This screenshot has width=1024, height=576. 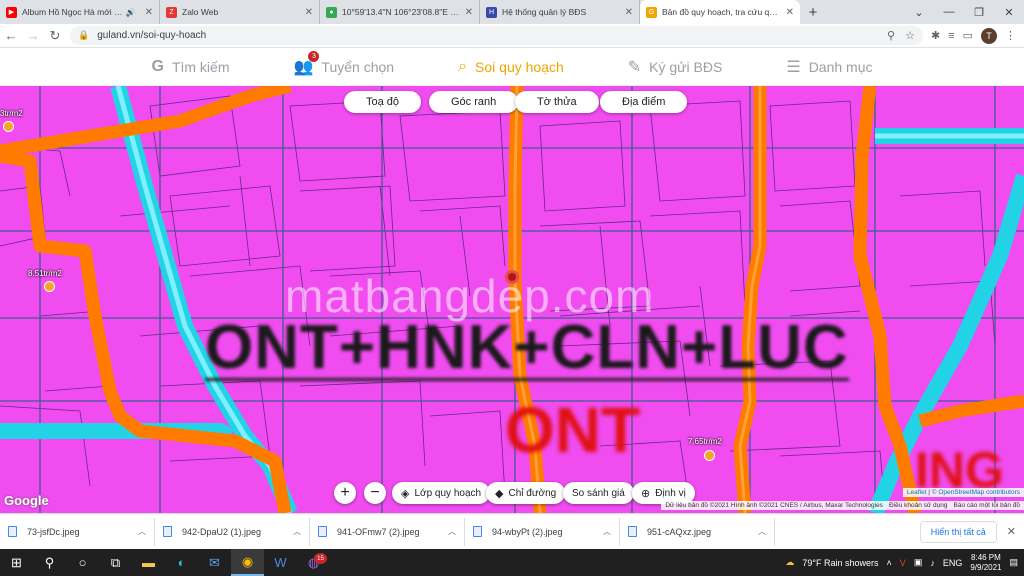 I want to click on tab-search-icon: ⌄, so click(x=919, y=12).